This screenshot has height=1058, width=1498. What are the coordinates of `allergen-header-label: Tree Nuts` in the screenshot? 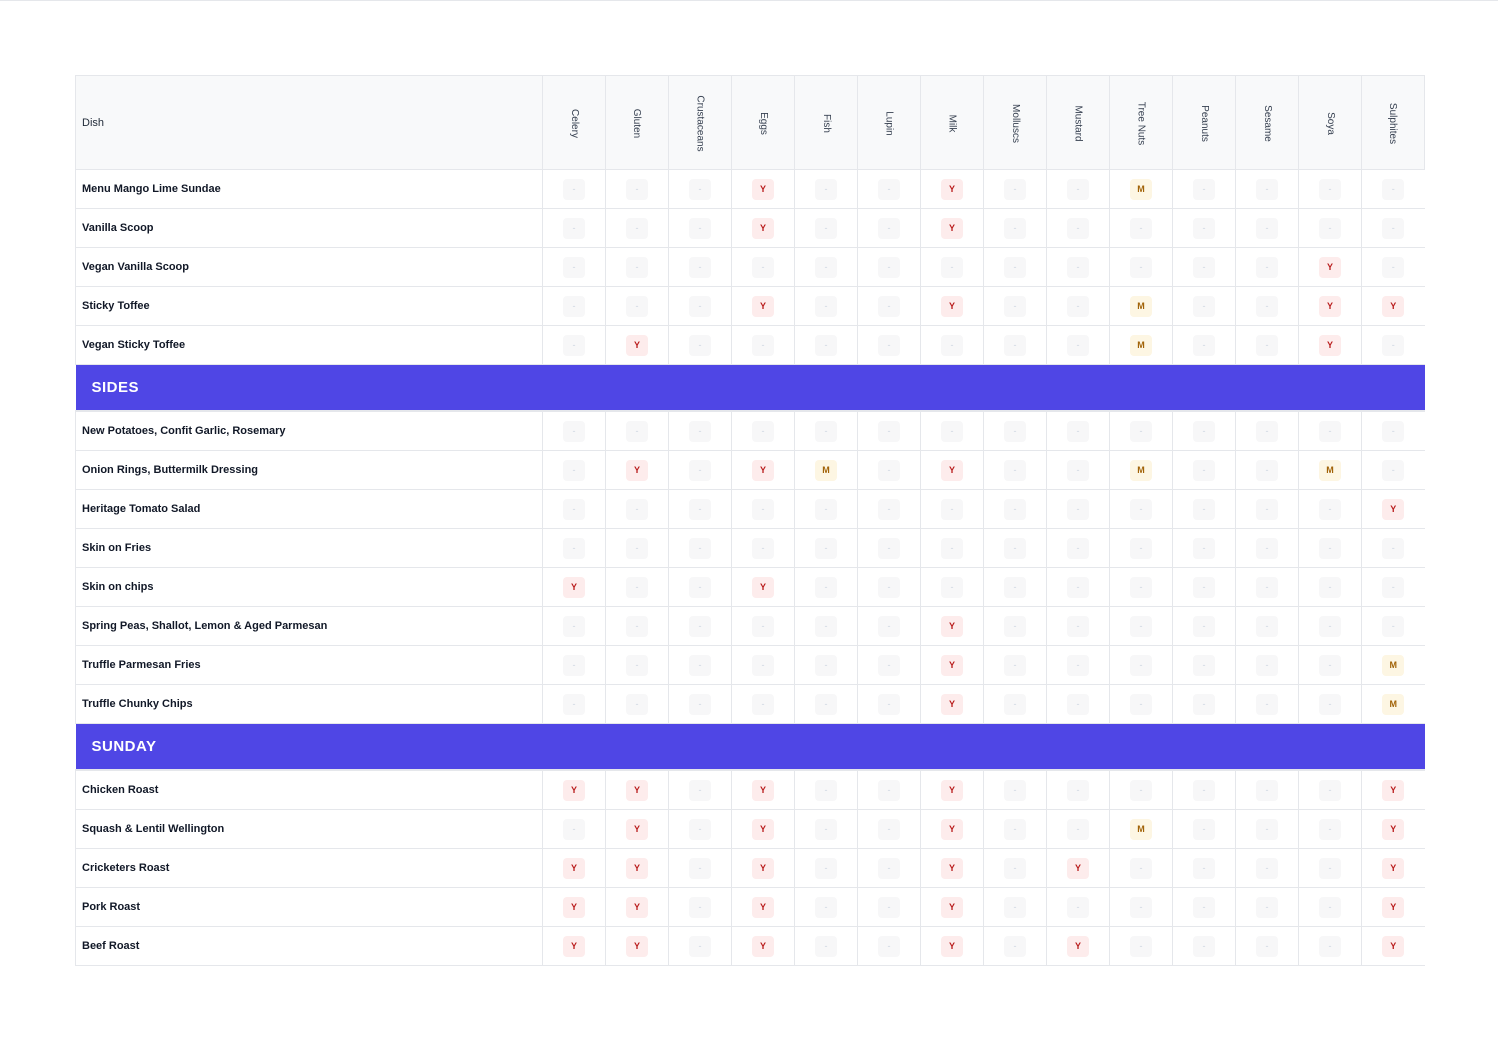 It's located at (1141, 123).